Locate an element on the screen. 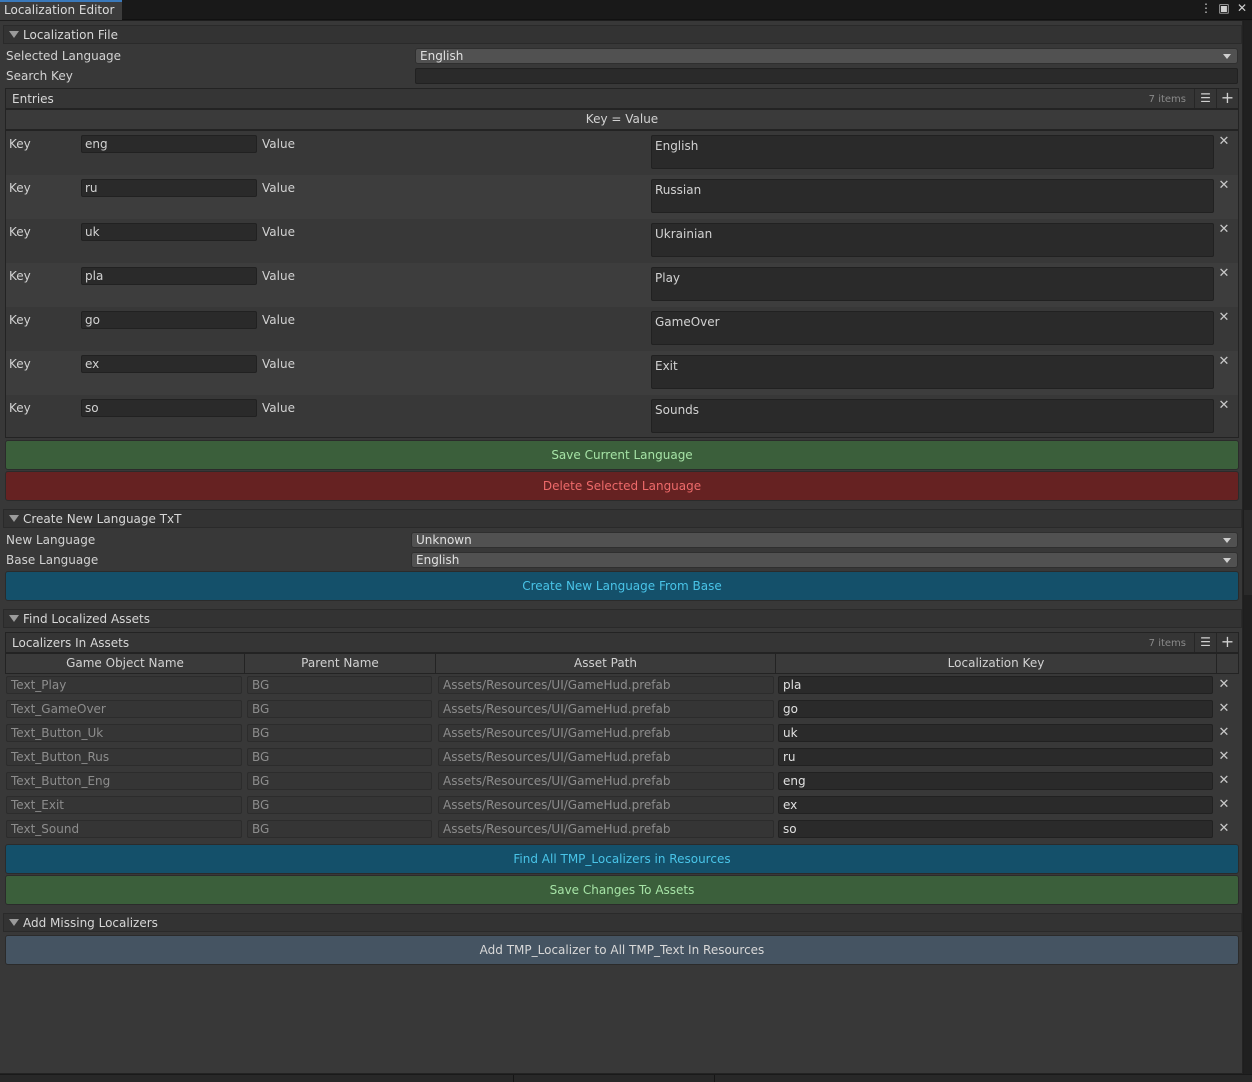 This screenshot has height=1082, width=1252. selected-language-dropdown: English is located at coordinates (826, 56).